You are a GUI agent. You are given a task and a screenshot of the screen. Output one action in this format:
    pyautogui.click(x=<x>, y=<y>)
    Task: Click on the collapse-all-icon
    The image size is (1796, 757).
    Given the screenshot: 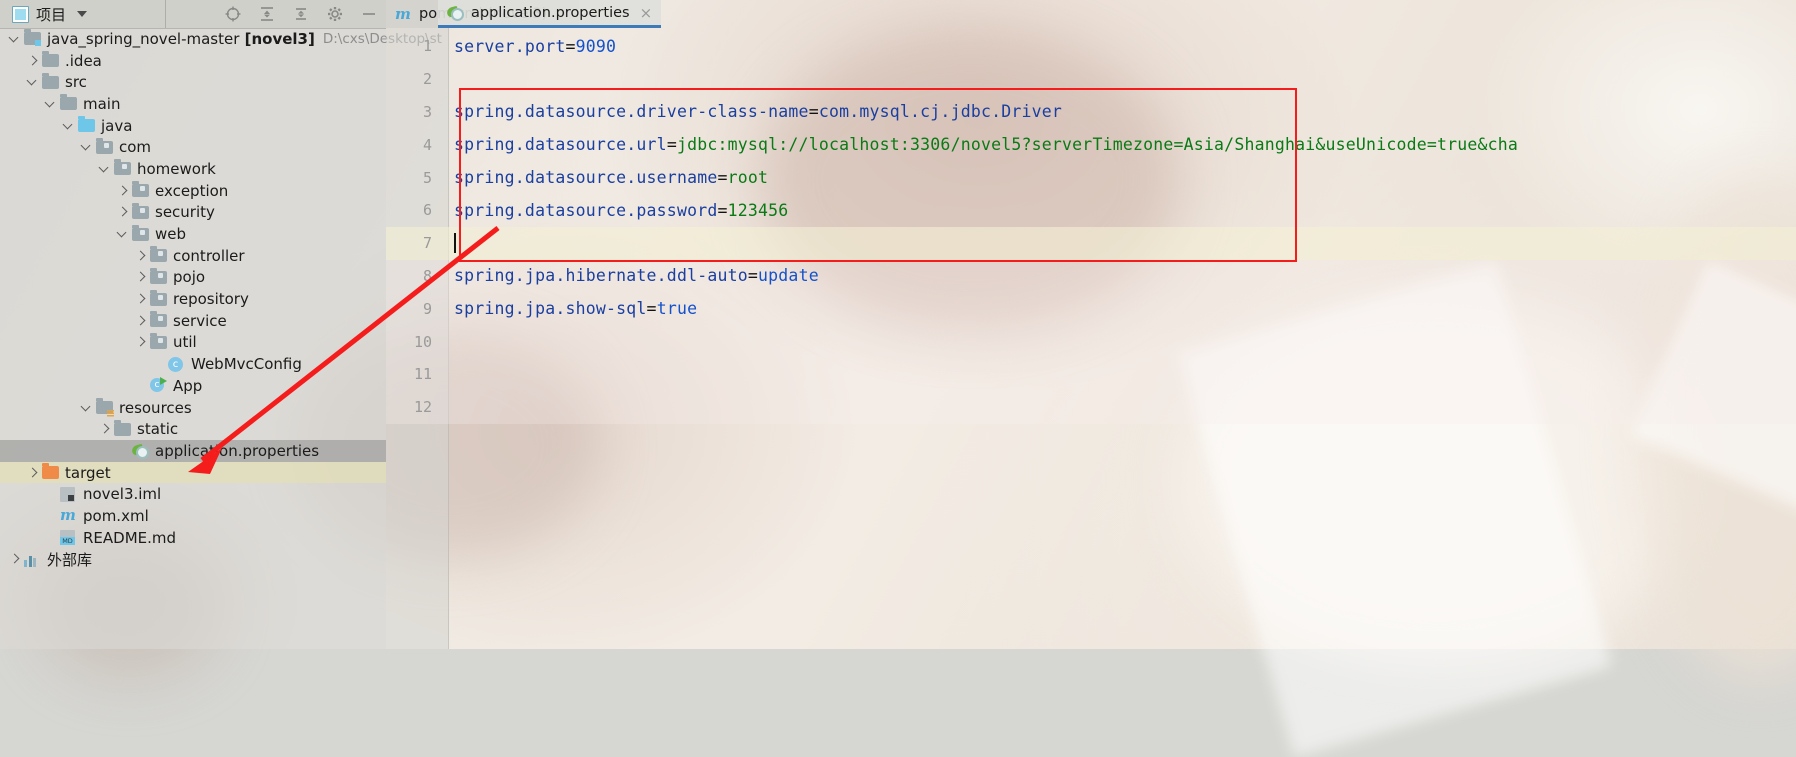 What is the action you would take?
    pyautogui.click(x=301, y=14)
    